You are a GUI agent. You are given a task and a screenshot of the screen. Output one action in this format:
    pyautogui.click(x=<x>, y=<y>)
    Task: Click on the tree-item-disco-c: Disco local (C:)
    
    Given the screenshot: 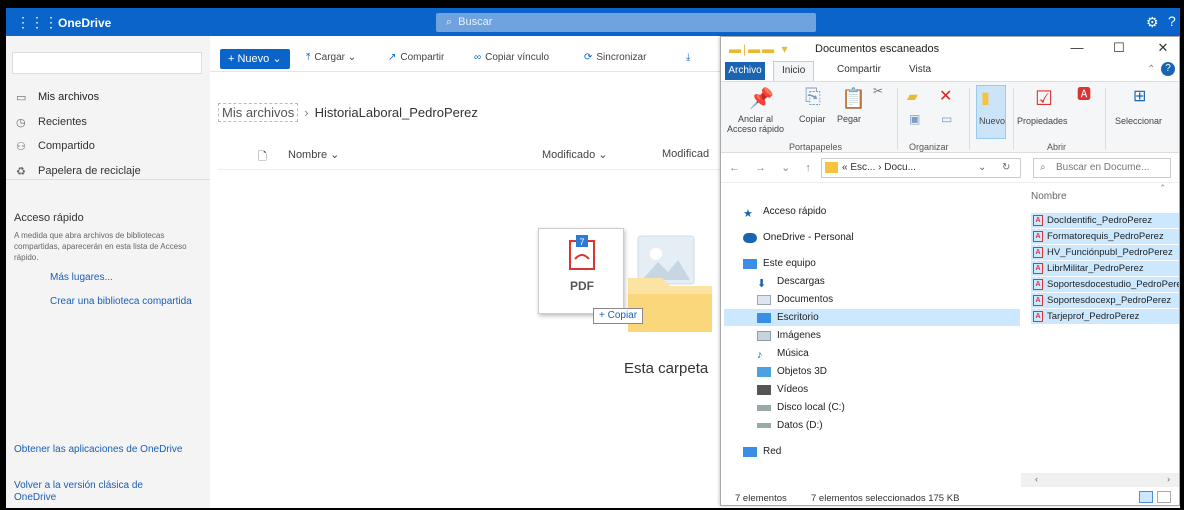 What is the action you would take?
    pyautogui.click(x=801, y=407)
    